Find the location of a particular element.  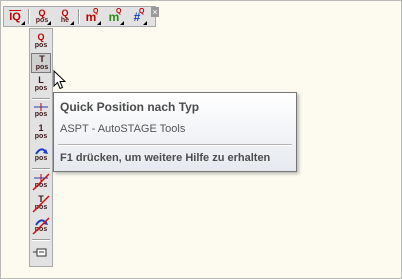

label-tag-button is located at coordinates (41, 253).